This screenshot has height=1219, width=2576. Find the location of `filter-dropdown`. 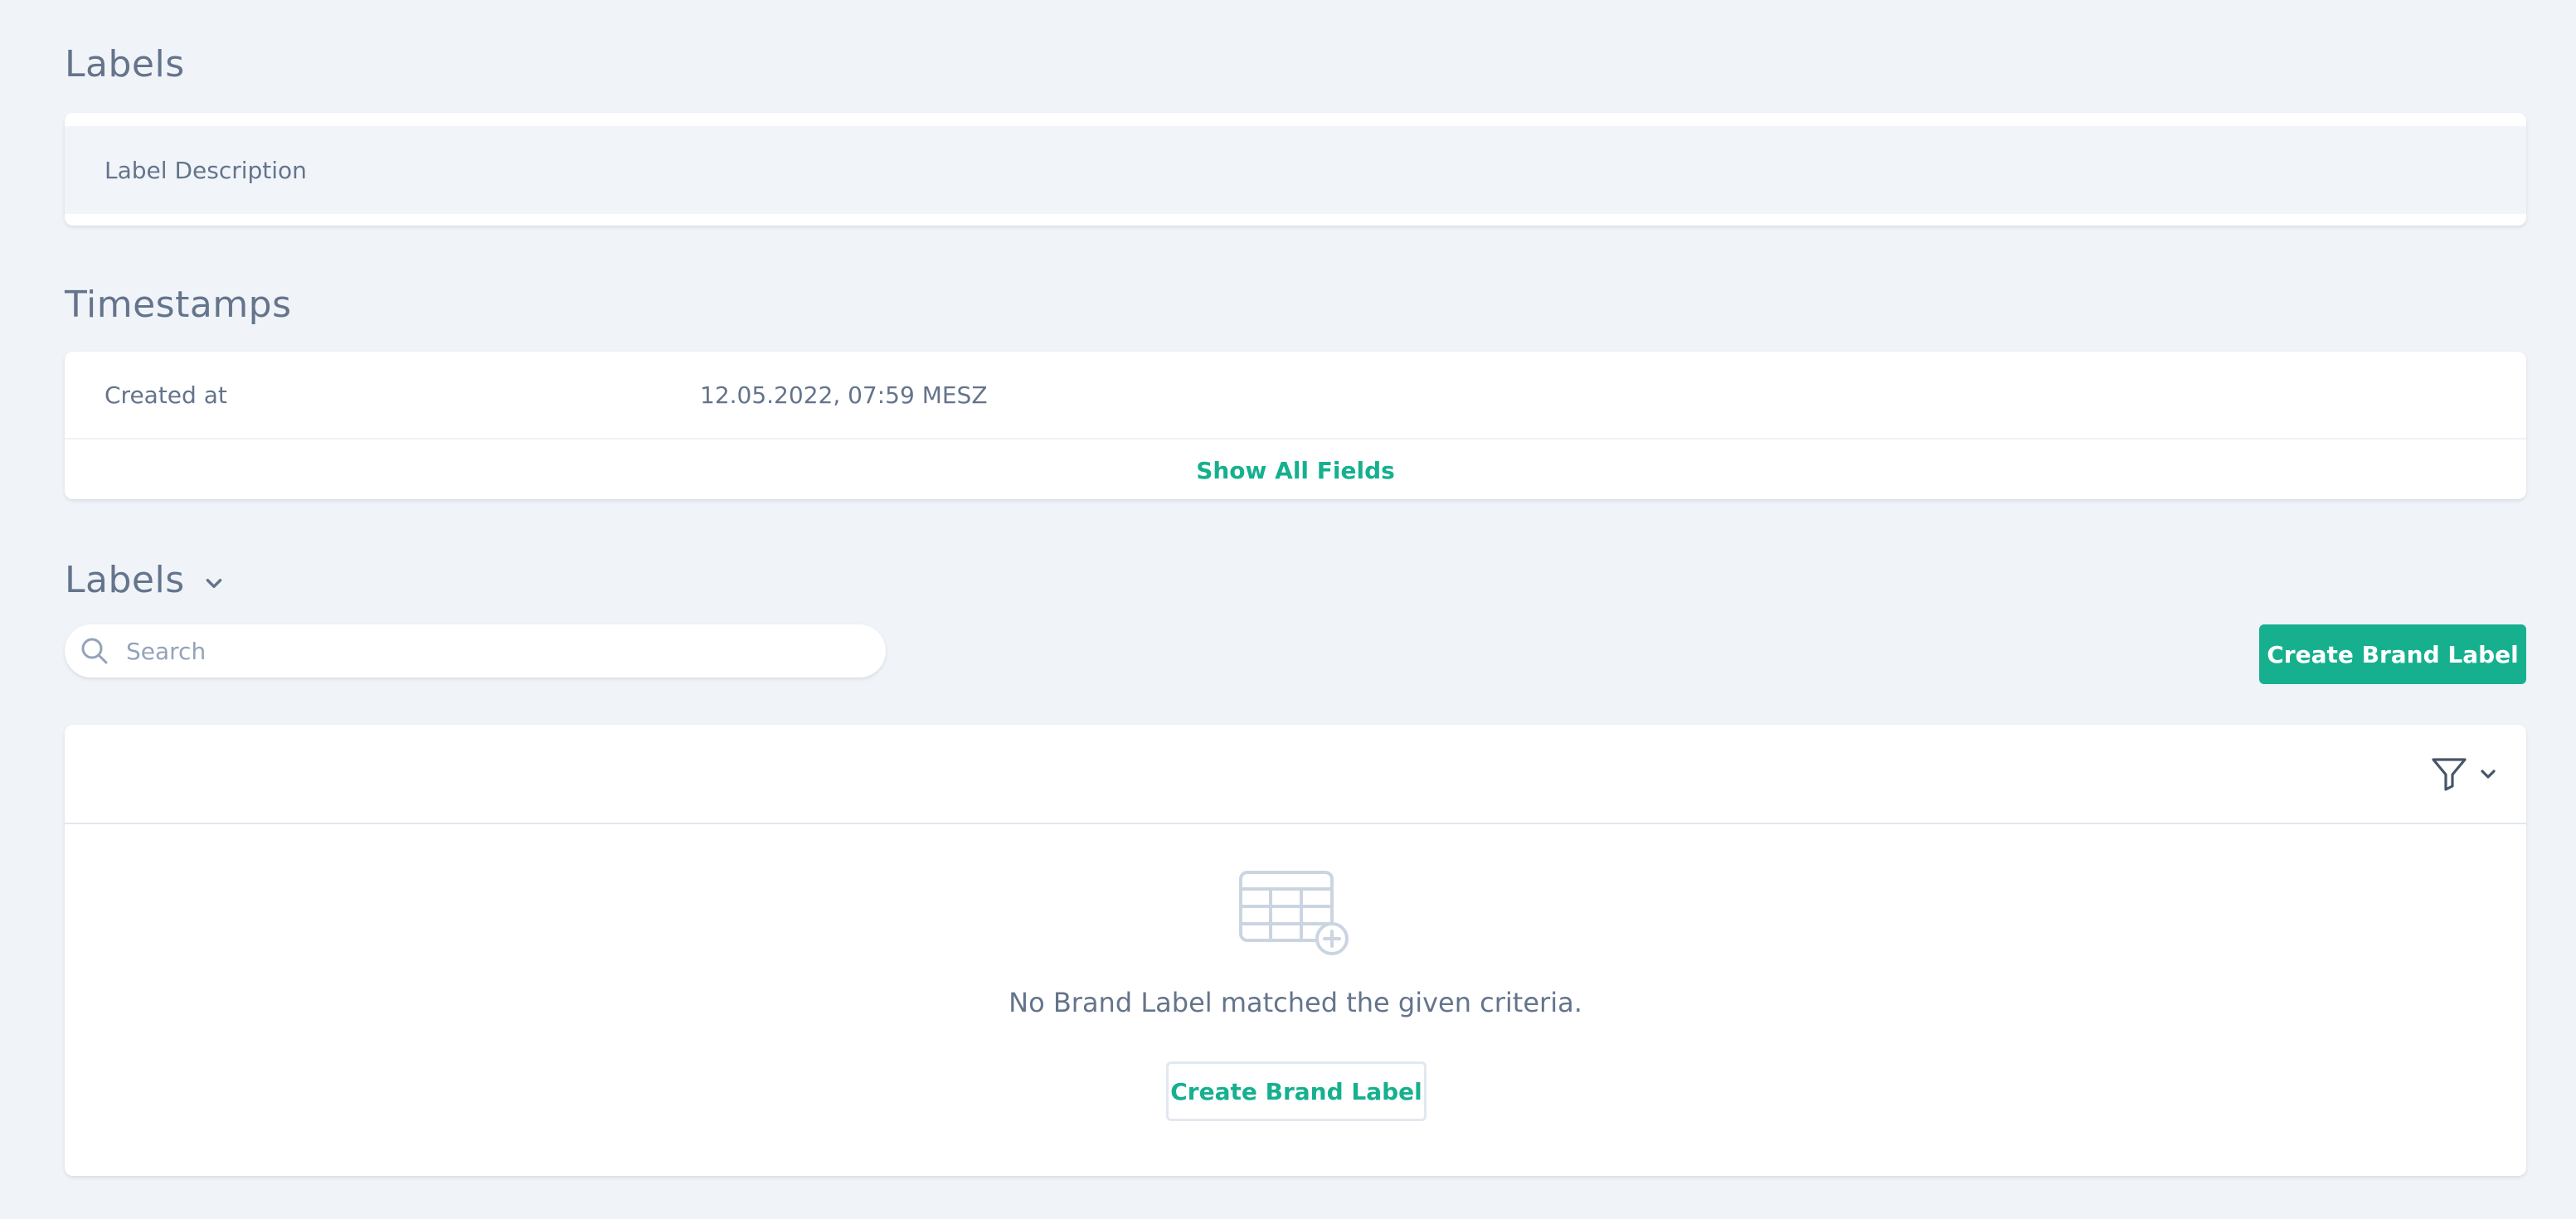

filter-dropdown is located at coordinates (2464, 774).